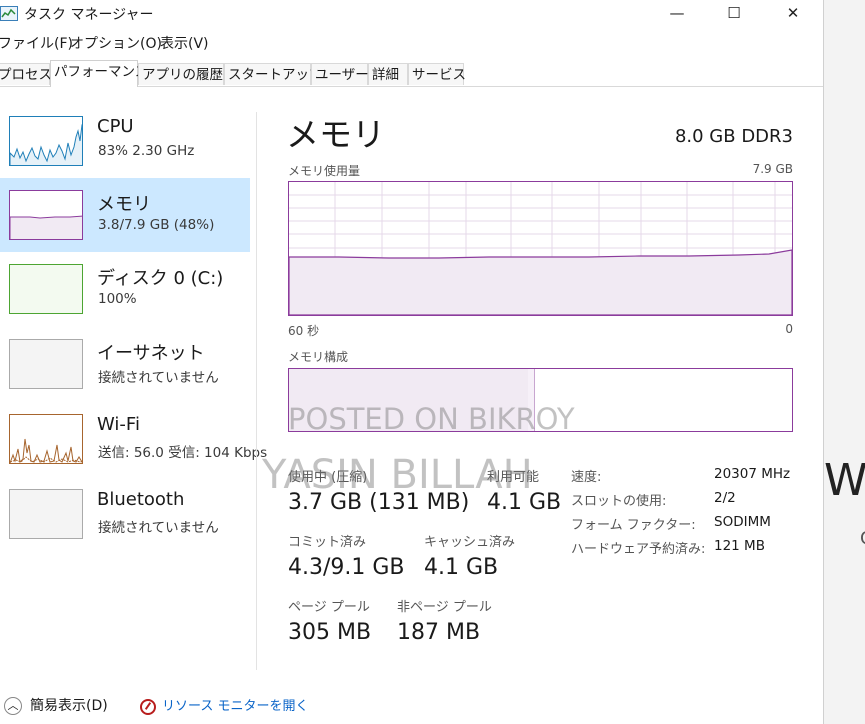 The image size is (865, 724). What do you see at coordinates (235, 706) in the screenshot?
I see `resource-monitor-label: リソース モニターを開く` at bounding box center [235, 706].